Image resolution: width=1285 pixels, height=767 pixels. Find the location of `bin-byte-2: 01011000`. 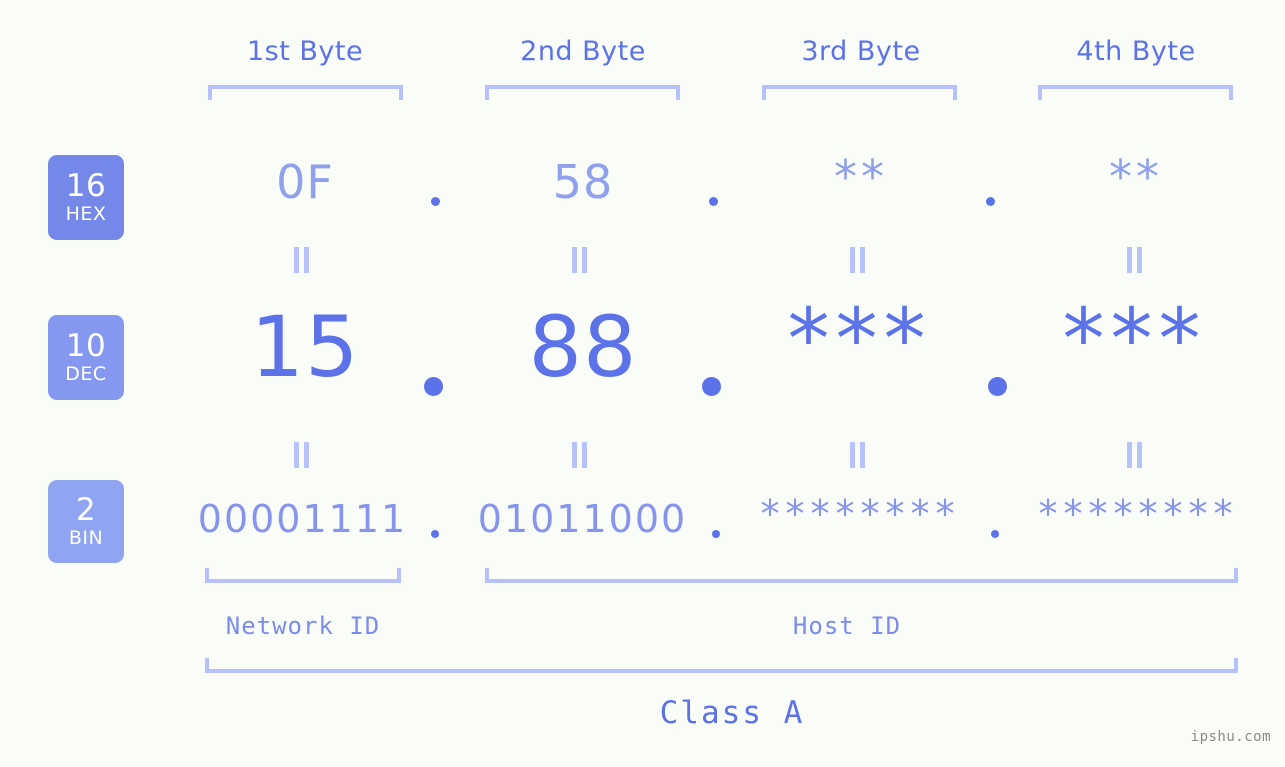

bin-byte-2: 01011000 is located at coordinates (582, 519).